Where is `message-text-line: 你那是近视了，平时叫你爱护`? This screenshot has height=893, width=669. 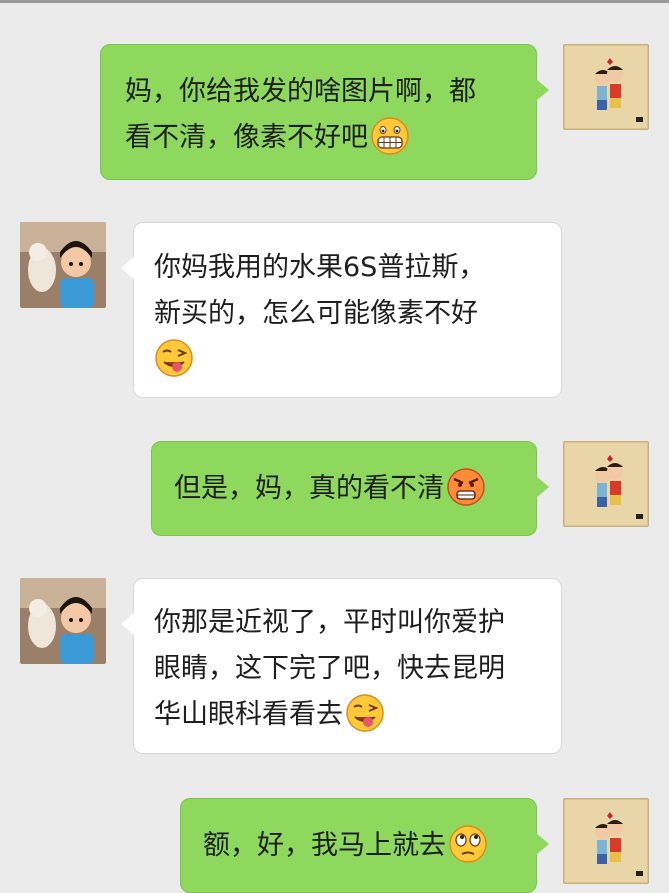
message-text-line: 你那是近视了，平时叫你爱护 is located at coordinates (329, 622).